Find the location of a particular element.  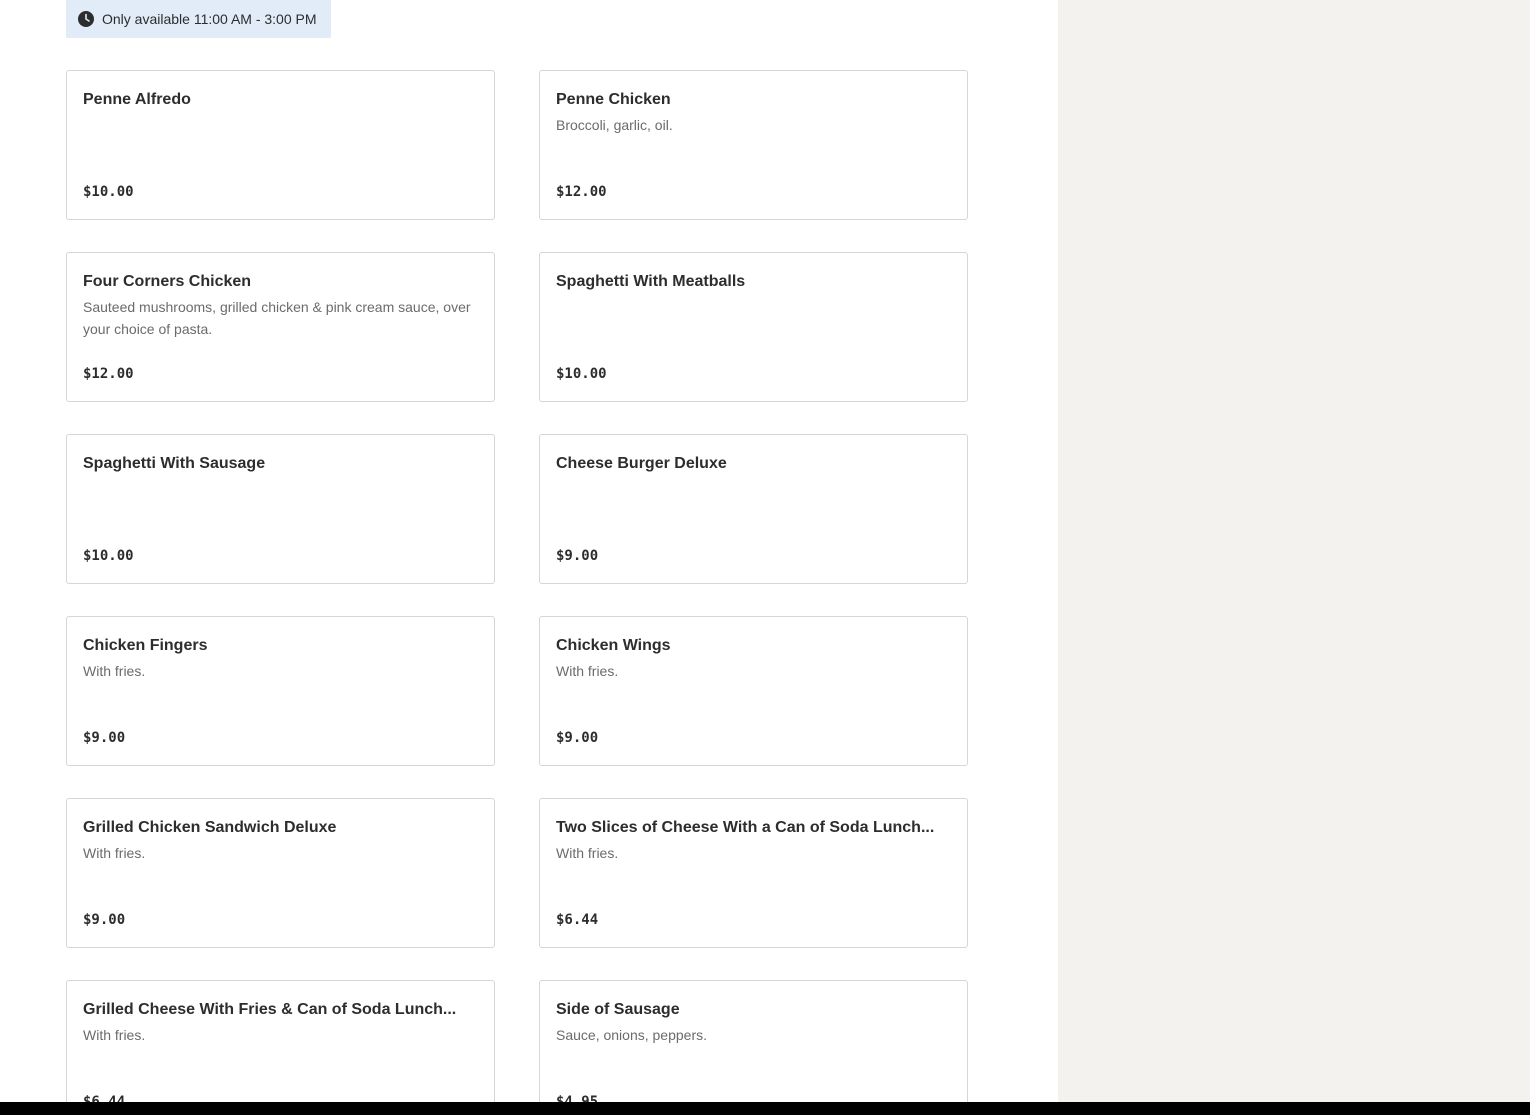

menu-item-name: Spaghetti With Meatballs is located at coordinates (651, 281).